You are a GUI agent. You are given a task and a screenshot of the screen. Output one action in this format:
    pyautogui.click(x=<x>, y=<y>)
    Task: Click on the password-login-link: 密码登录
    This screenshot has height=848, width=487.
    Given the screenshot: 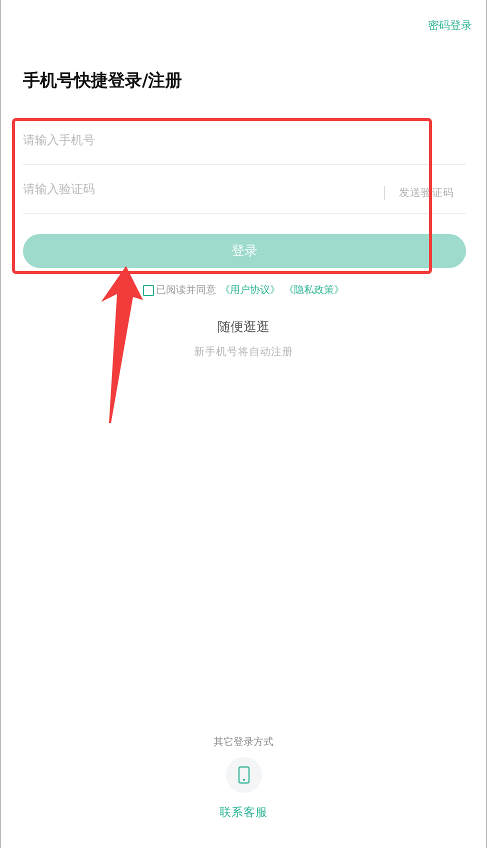 What is the action you would take?
    pyautogui.click(x=450, y=25)
    